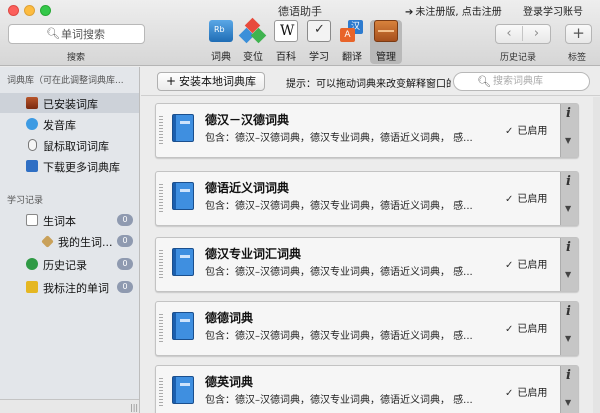  Describe the element at coordinates (509, 33) in the screenshot. I see `back-button: ‹` at that location.